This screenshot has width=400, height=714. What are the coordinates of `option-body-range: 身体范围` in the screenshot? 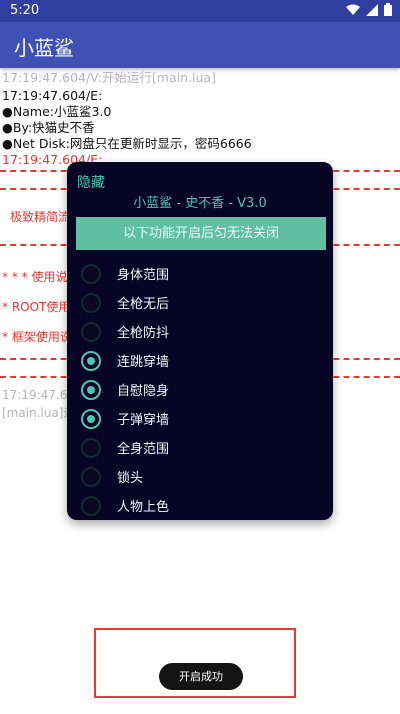 It's located at (201, 273).